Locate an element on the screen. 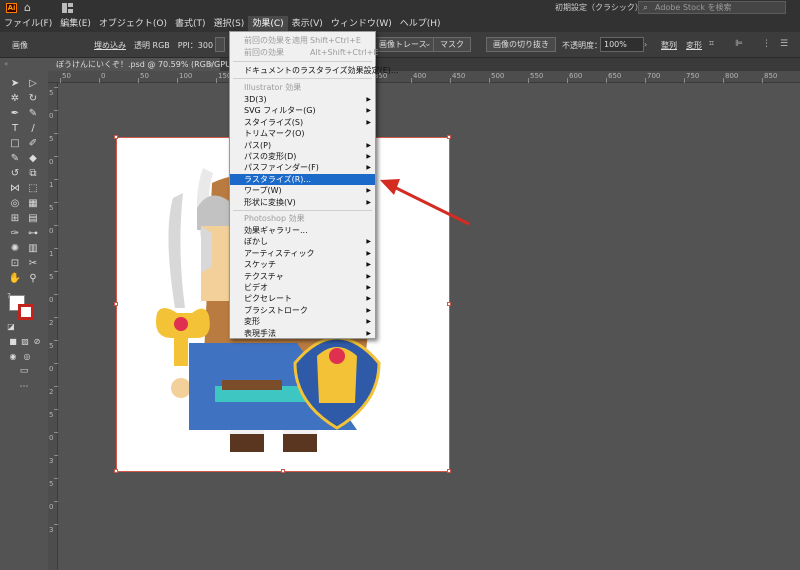 This screenshot has width=800, height=570. menu-item-photoshop-effect: アーティスティック ▶ is located at coordinates (302, 253).